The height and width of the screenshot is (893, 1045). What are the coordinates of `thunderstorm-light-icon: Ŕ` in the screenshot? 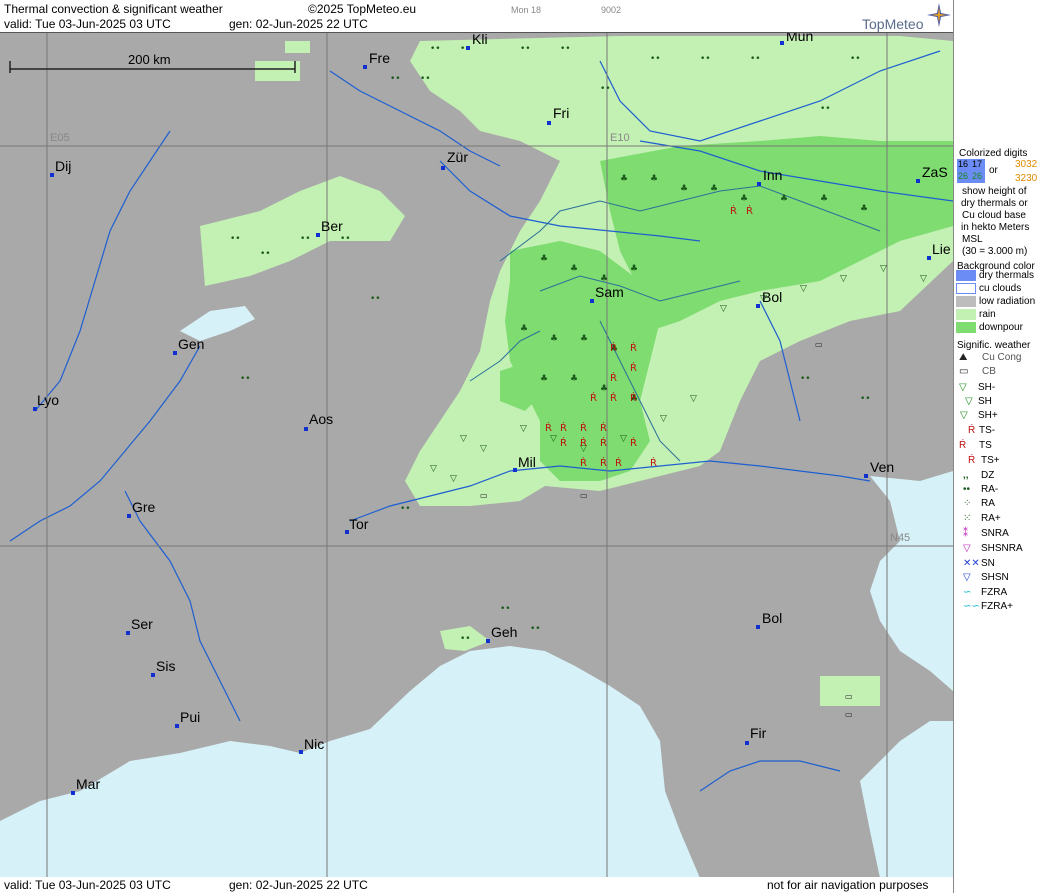 It's located at (972, 430).